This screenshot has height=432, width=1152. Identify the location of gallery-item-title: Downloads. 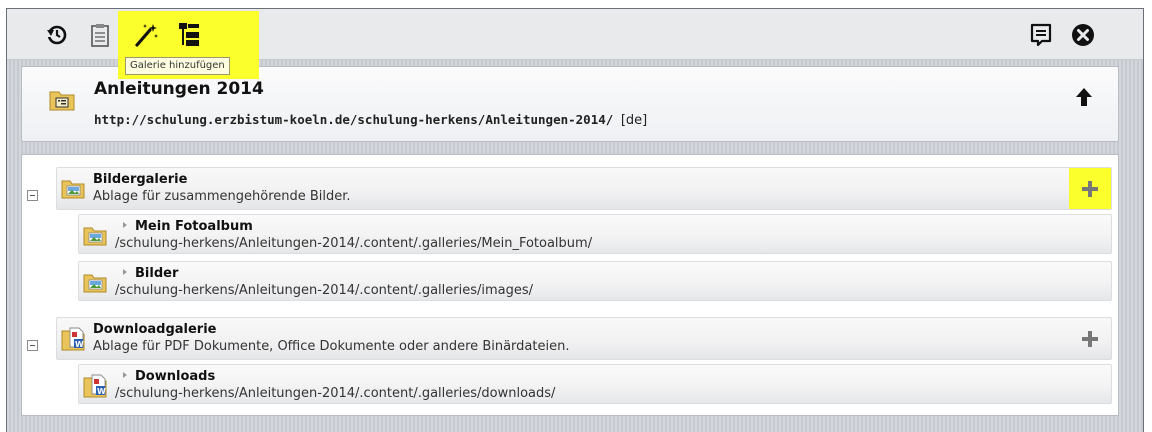
(175, 376).